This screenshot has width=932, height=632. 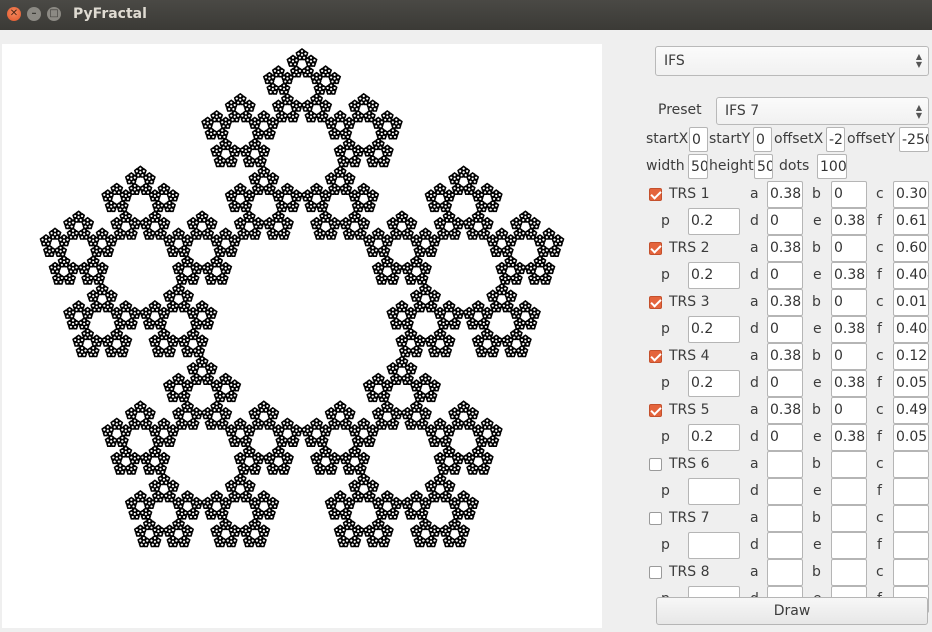 What do you see at coordinates (667, 139) in the screenshot?
I see `startx-label: startX` at bounding box center [667, 139].